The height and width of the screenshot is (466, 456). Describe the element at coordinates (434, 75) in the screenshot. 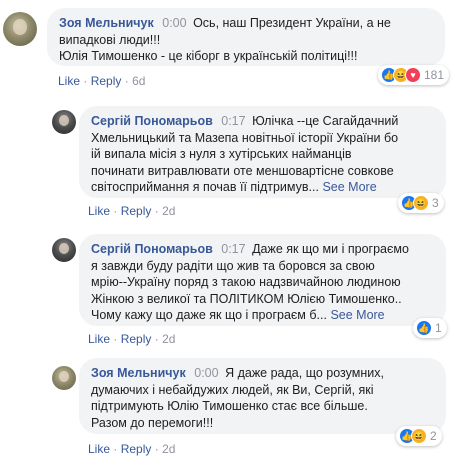

I see `reaction-count: 181` at that location.